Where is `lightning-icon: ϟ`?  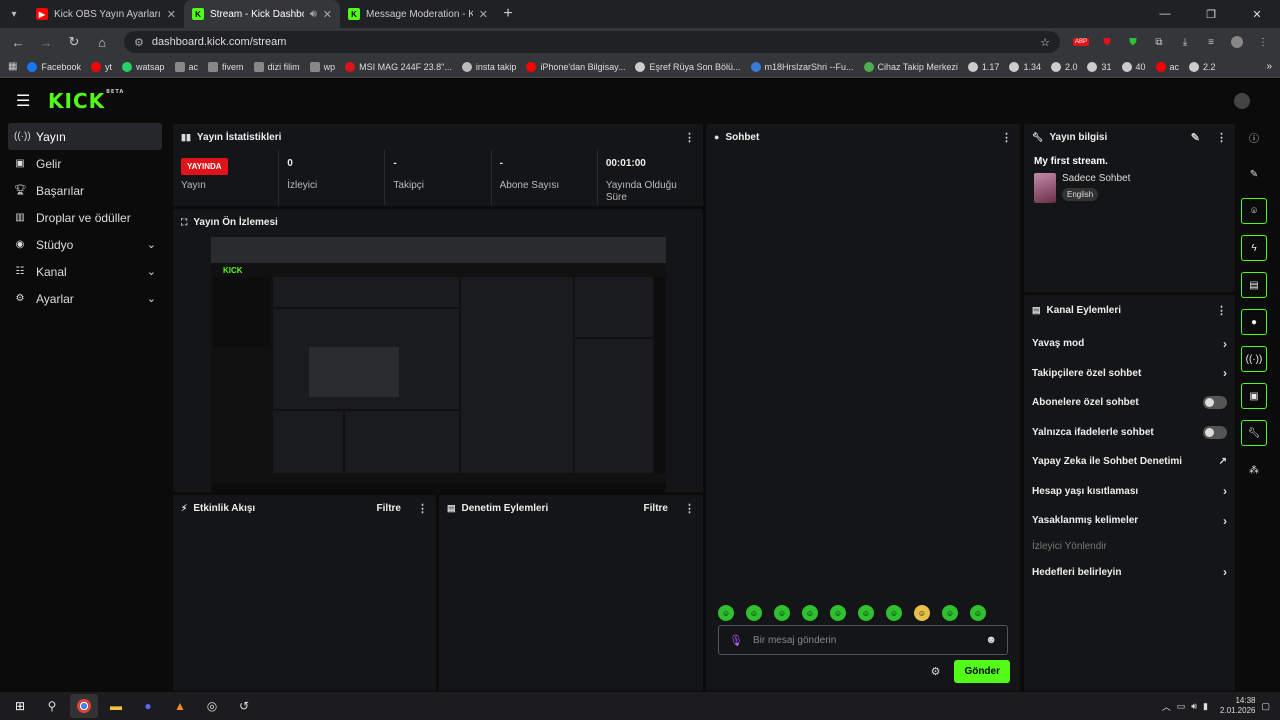 lightning-icon: ϟ is located at coordinates (1254, 248).